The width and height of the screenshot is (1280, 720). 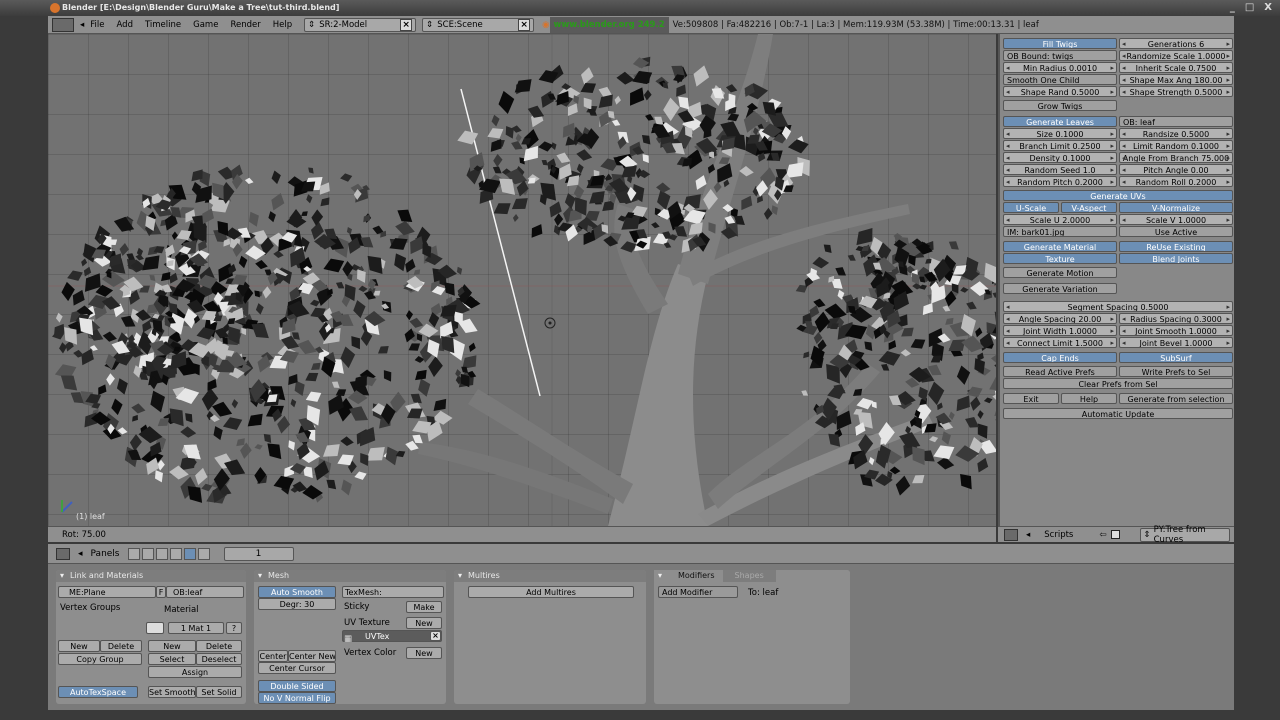 What do you see at coordinates (1176, 181) in the screenshot?
I see `script-control-random-roll-0-2000: Random Roll 0.2000` at bounding box center [1176, 181].